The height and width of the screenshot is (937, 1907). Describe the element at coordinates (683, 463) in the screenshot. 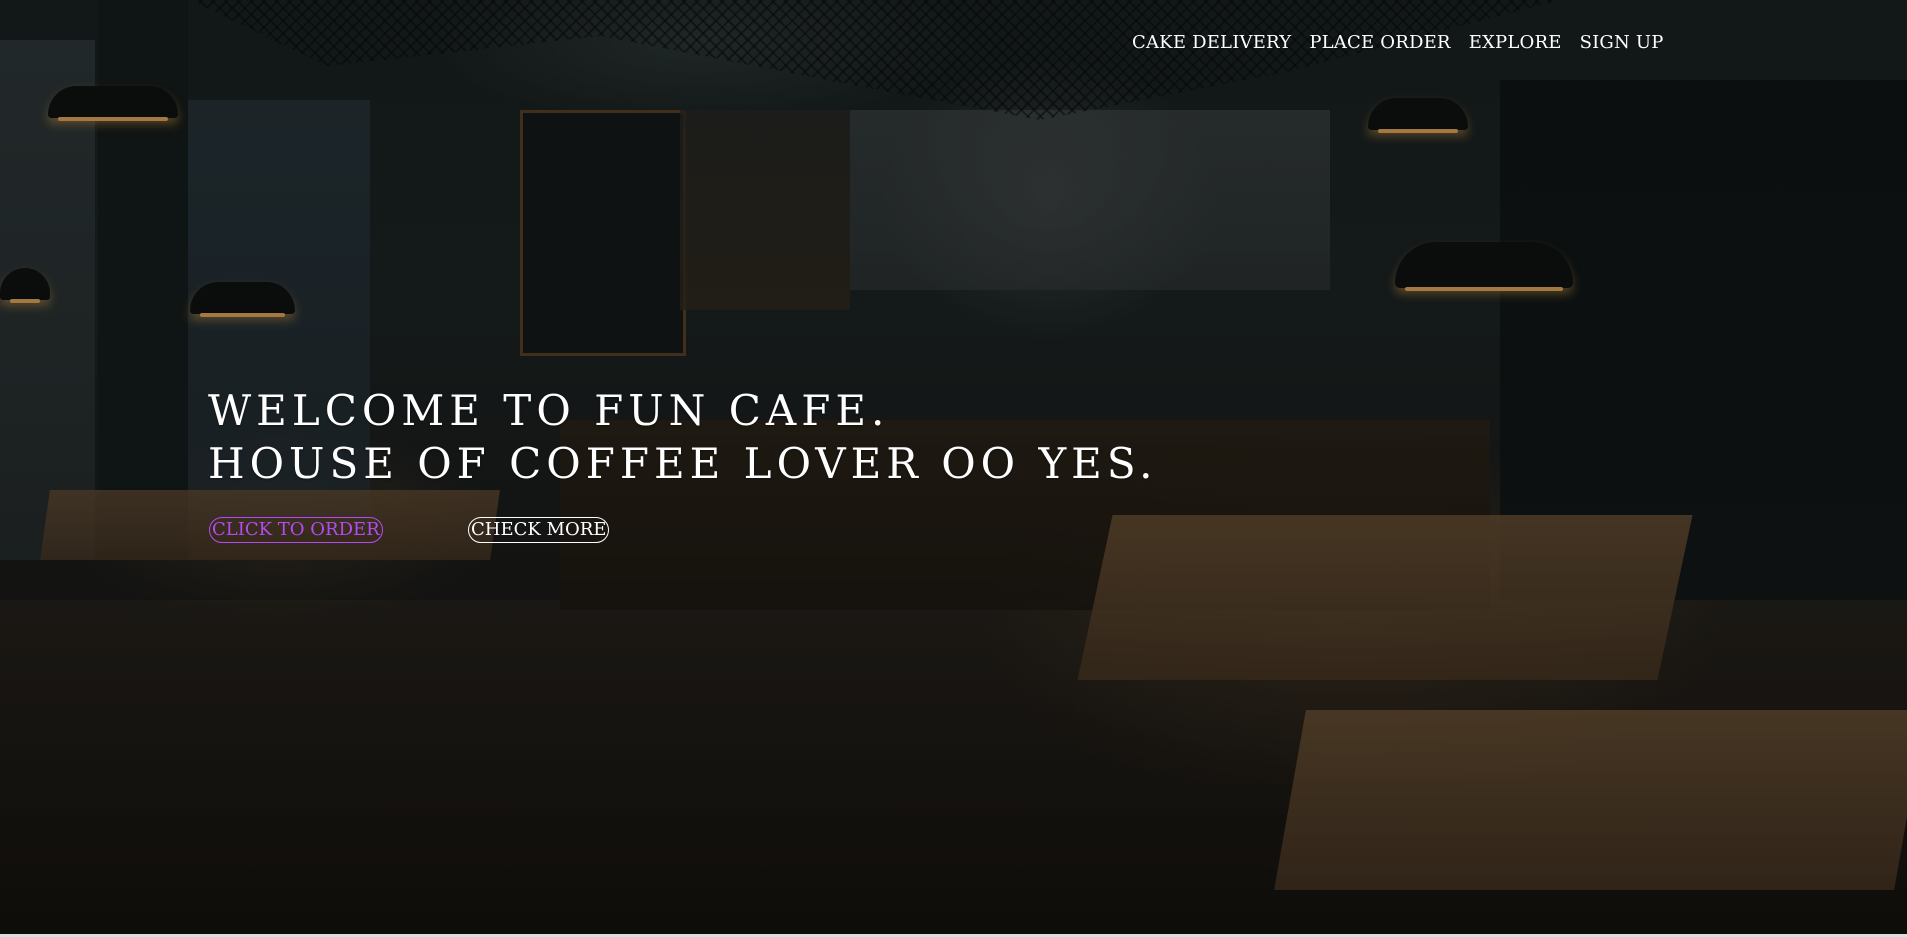

I see `headline-line-2: HOUSE OF COFFEE LOVER OO YES.` at that location.